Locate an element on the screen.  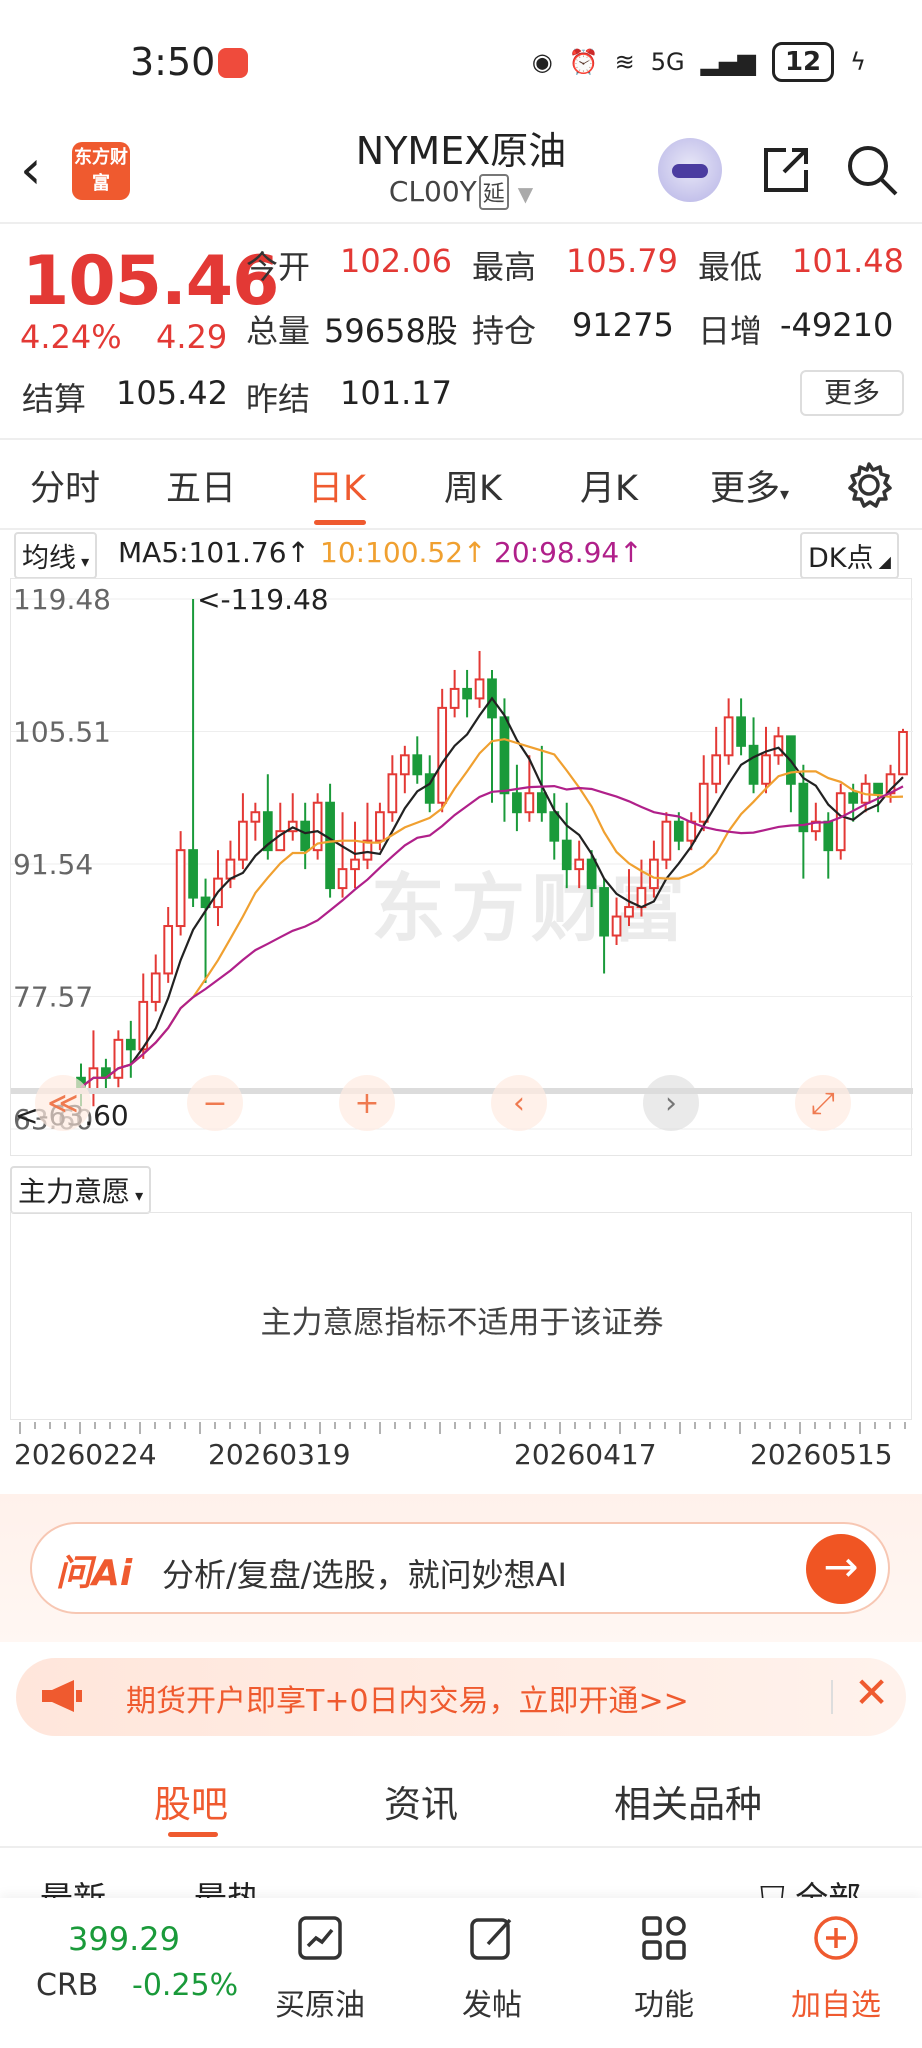
tab-more: 更多▾ is located at coordinates (749, 485).